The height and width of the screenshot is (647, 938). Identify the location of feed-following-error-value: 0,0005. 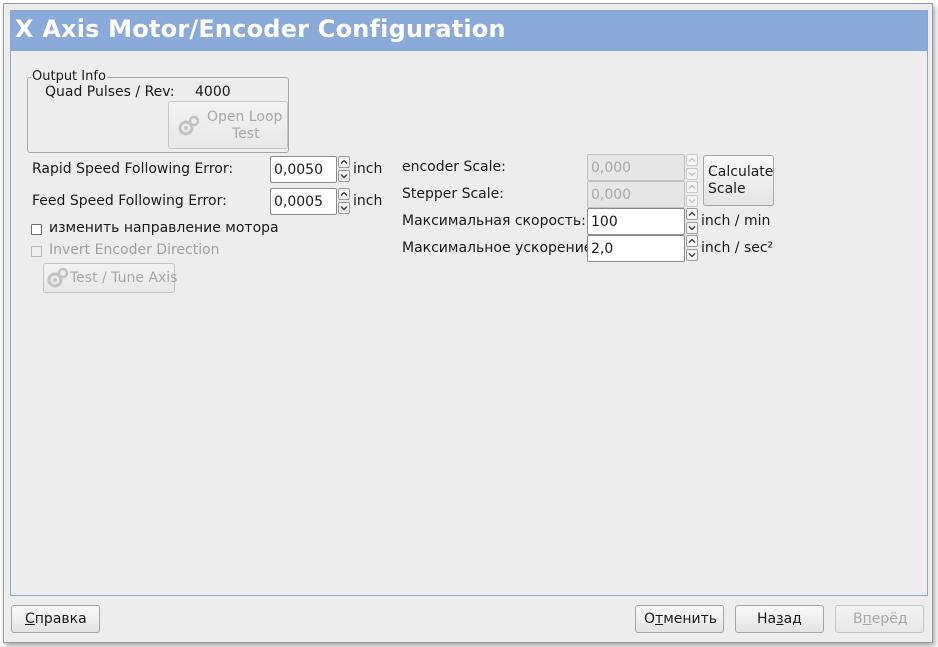
(298, 202).